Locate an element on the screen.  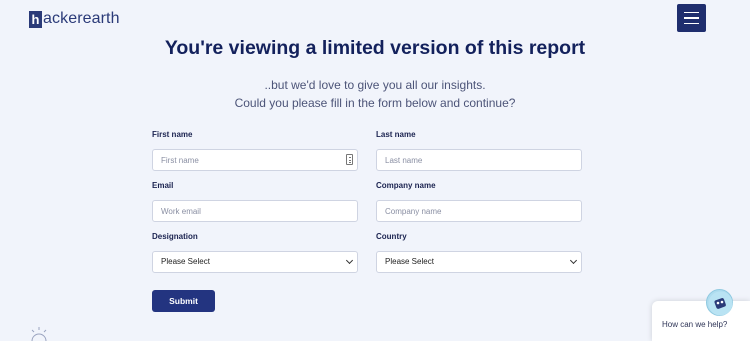
logo-text: ackerearth is located at coordinates (81, 18).